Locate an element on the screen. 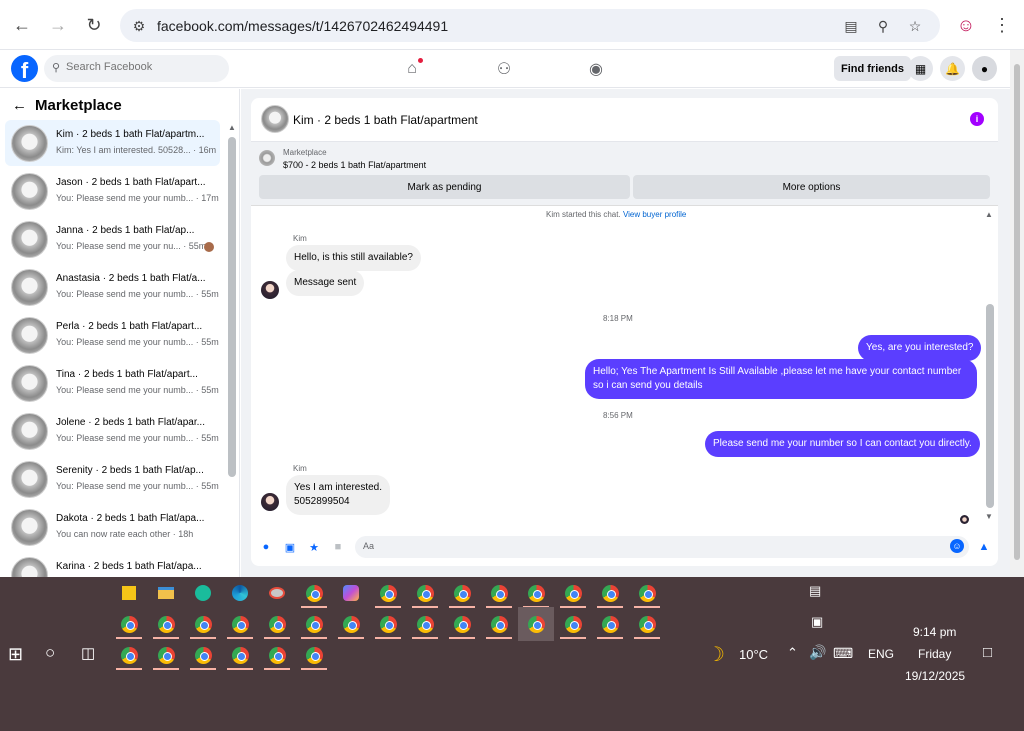 The height and width of the screenshot is (731, 1024). language-indicator: ENG is located at coordinates (881, 654).